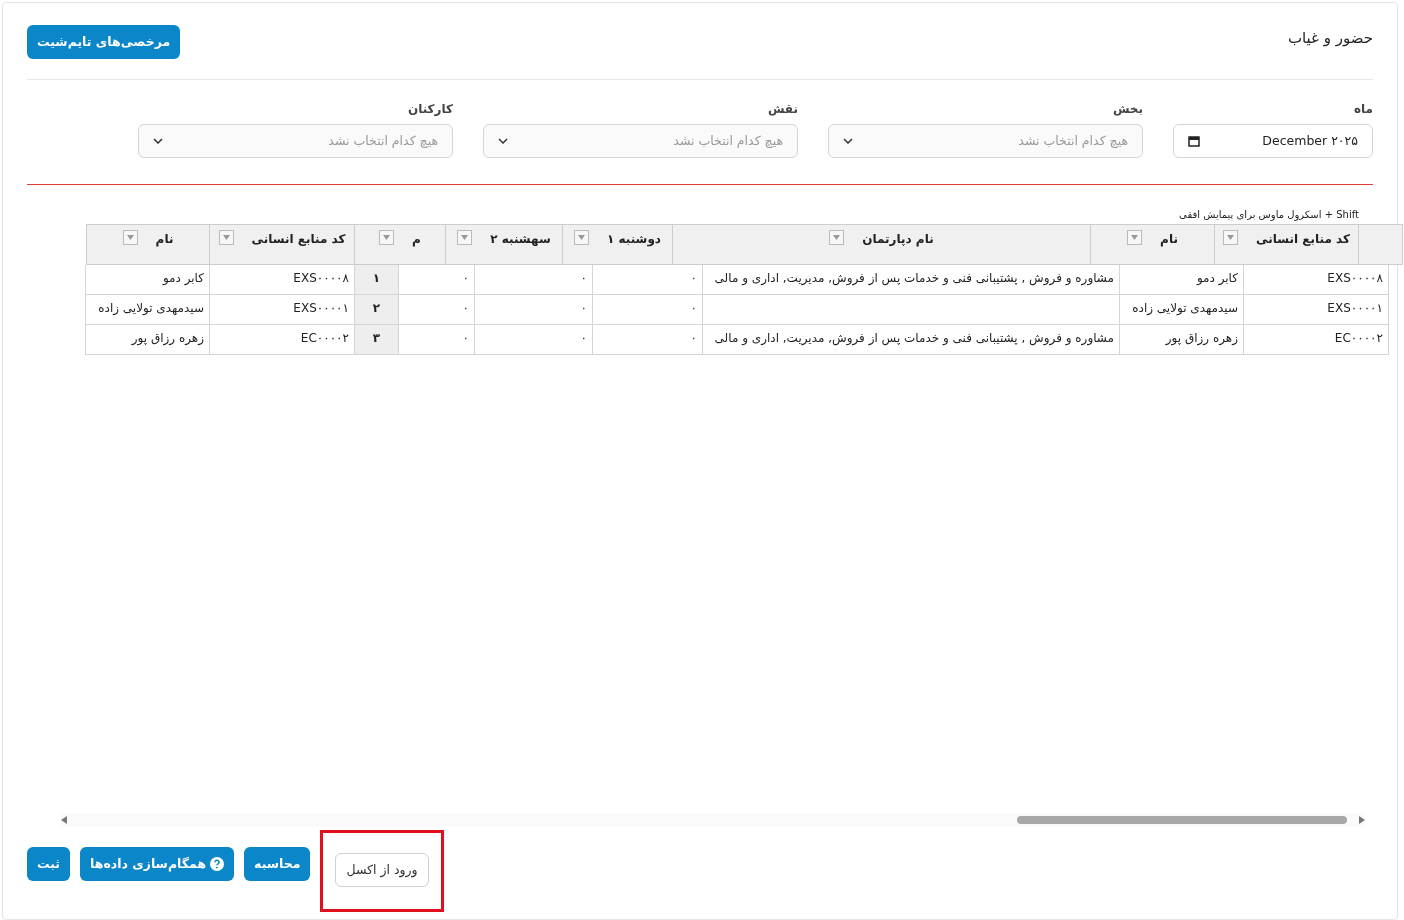 This screenshot has height=920, width=1404. What do you see at coordinates (400, 244) in the screenshot?
I see `column-header: م` at bounding box center [400, 244].